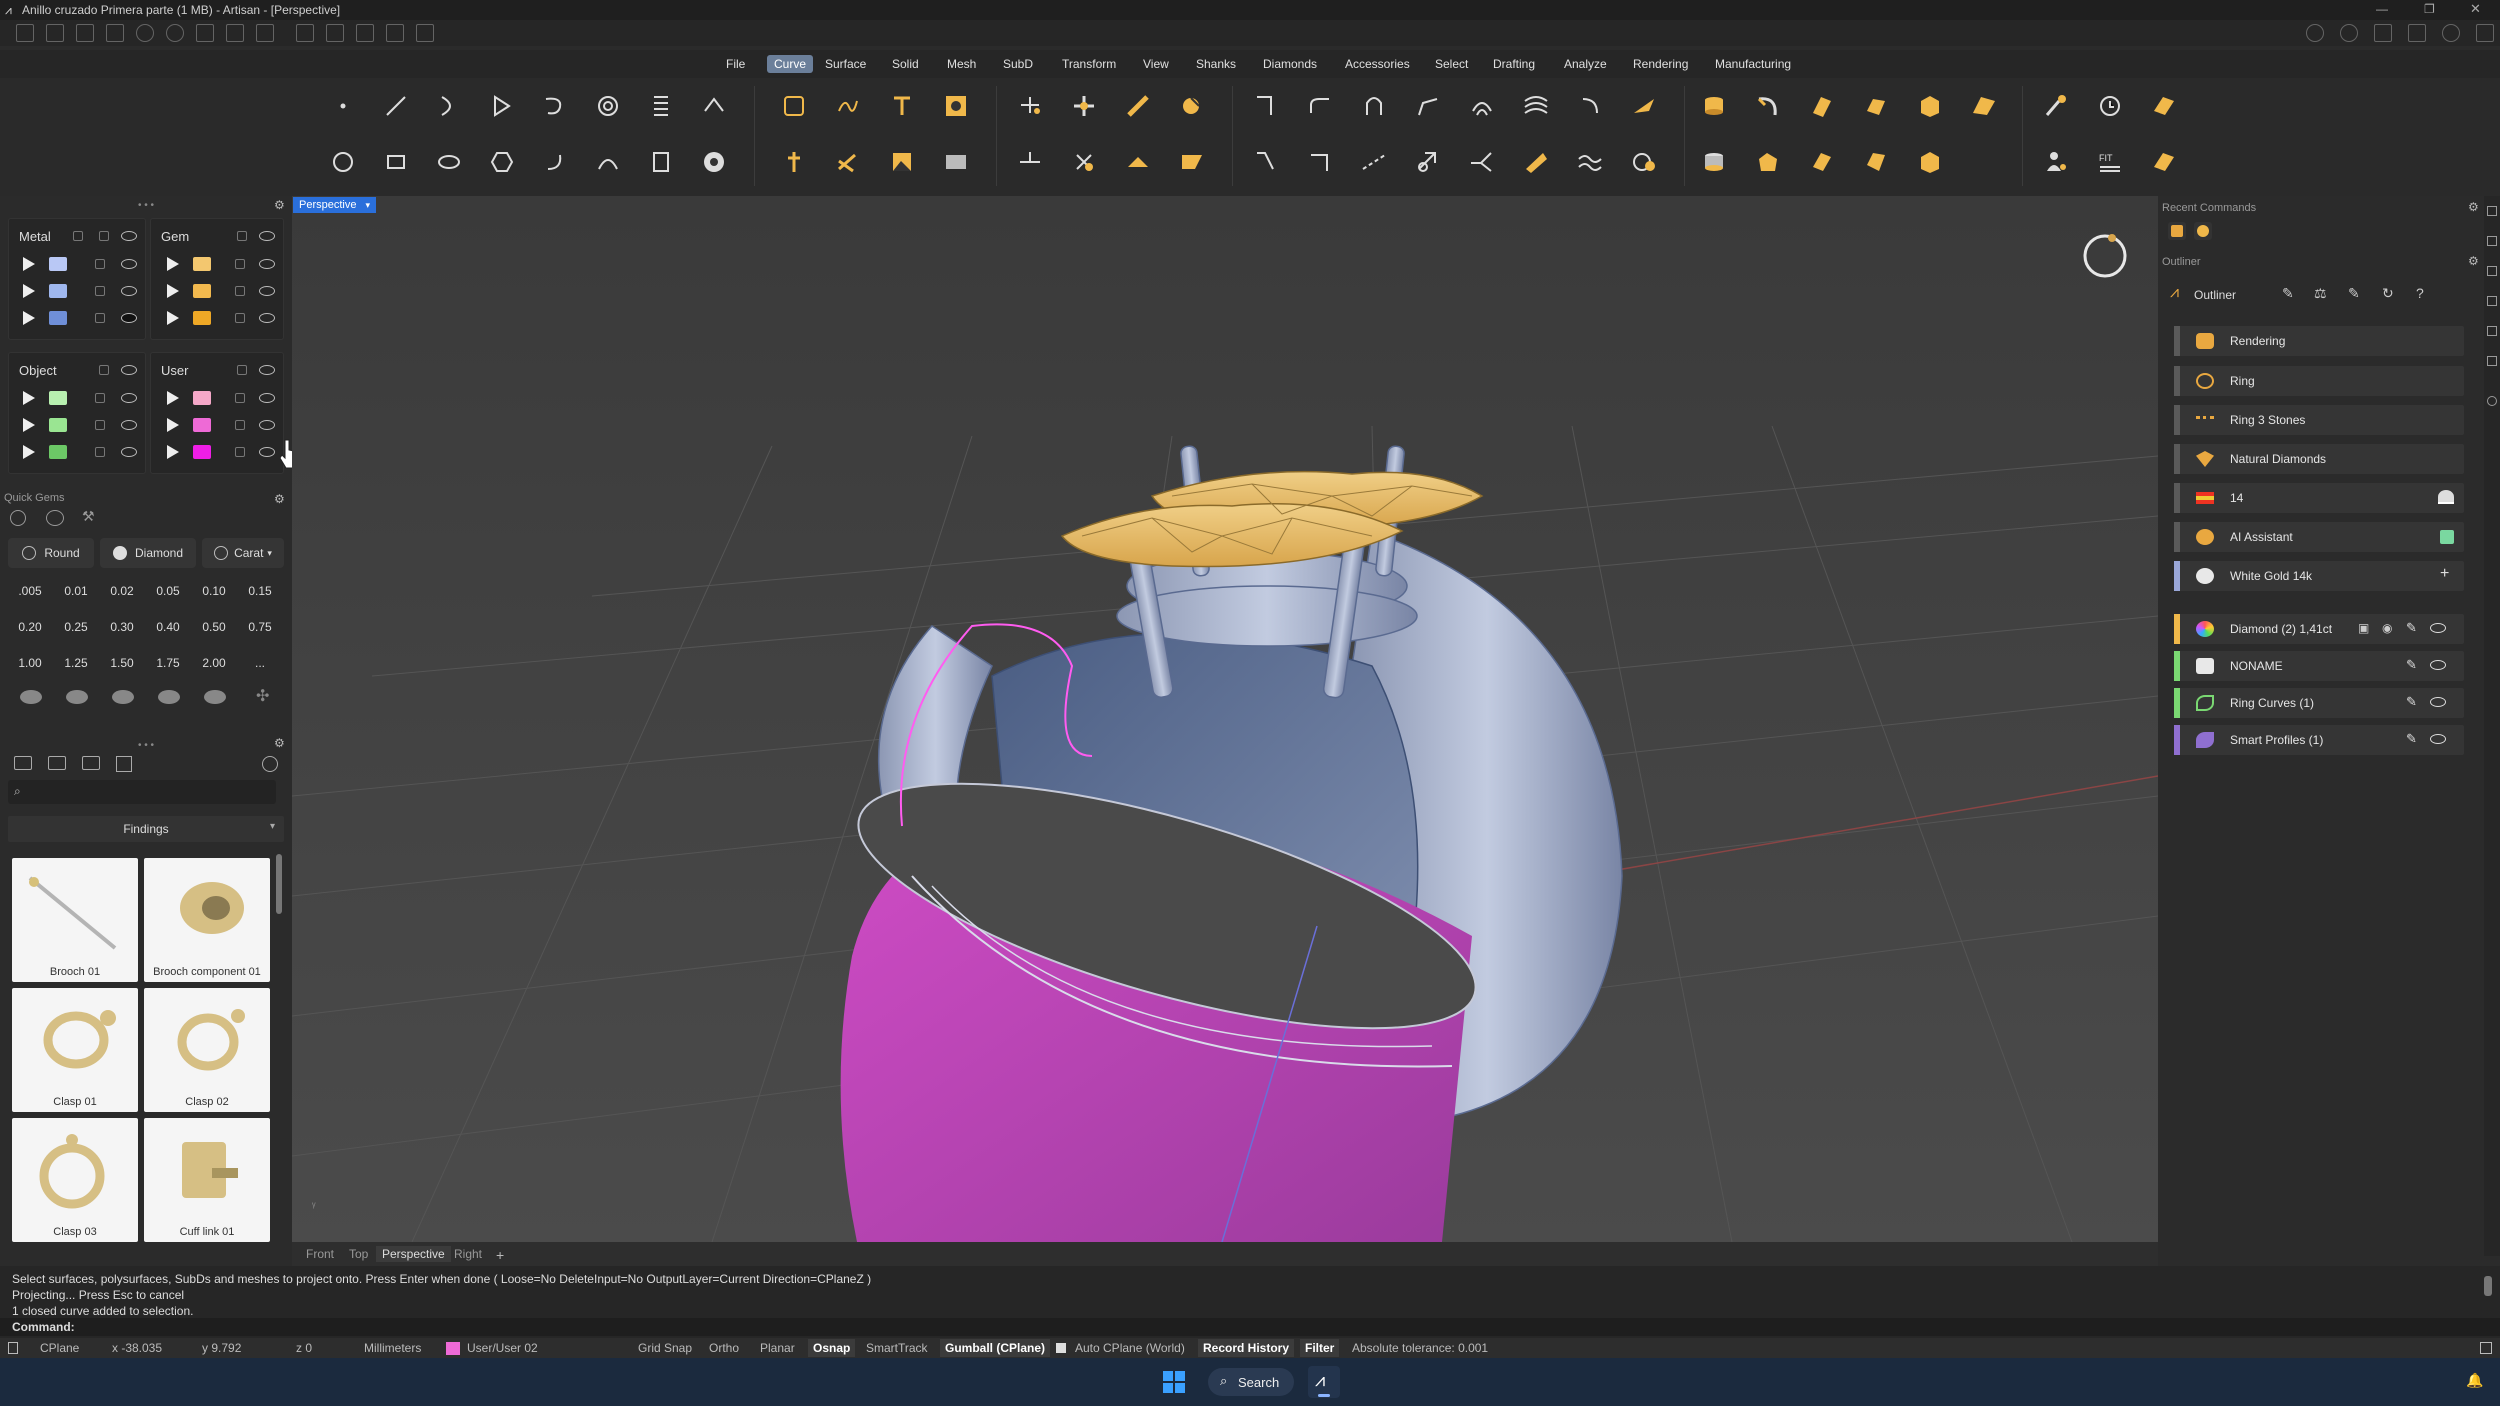  What do you see at coordinates (146, 205) in the screenshot?
I see `panel-grip-icon: • • •` at bounding box center [146, 205].